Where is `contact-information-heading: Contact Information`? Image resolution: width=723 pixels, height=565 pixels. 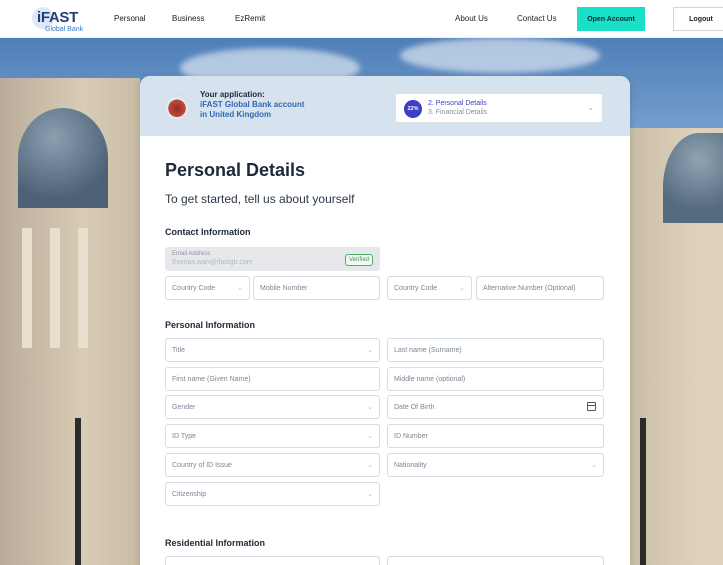
contact-information-heading: Contact Information is located at coordinates (208, 232).